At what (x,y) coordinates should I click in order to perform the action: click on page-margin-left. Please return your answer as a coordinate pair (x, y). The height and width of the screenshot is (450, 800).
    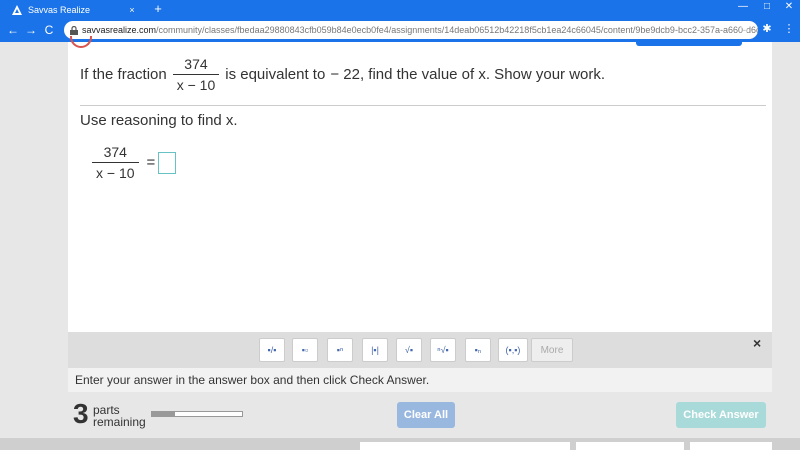
    Looking at the image, I should click on (34, 246).